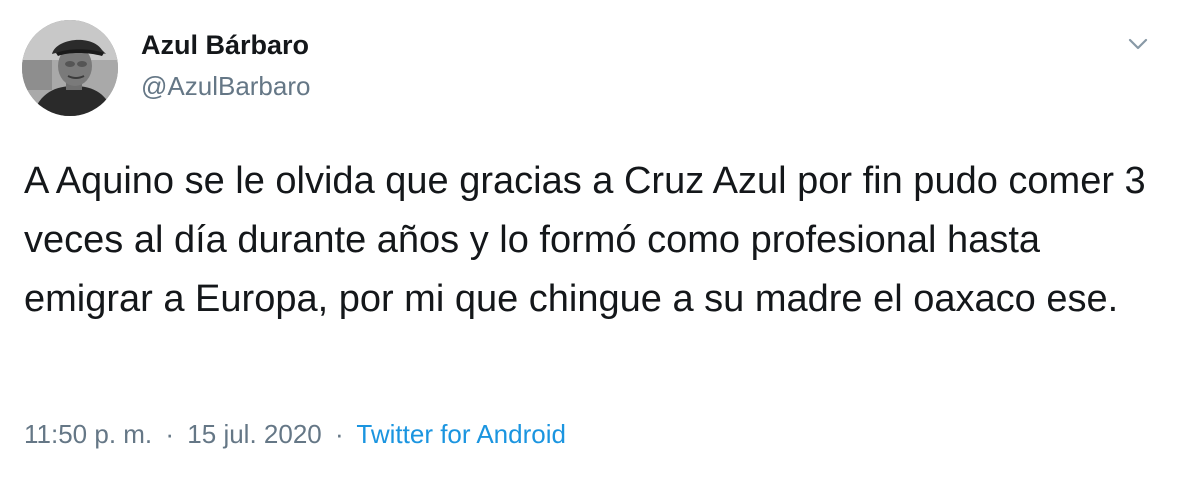  I want to click on tweet-time: 11:50 p. m., so click(88, 434).